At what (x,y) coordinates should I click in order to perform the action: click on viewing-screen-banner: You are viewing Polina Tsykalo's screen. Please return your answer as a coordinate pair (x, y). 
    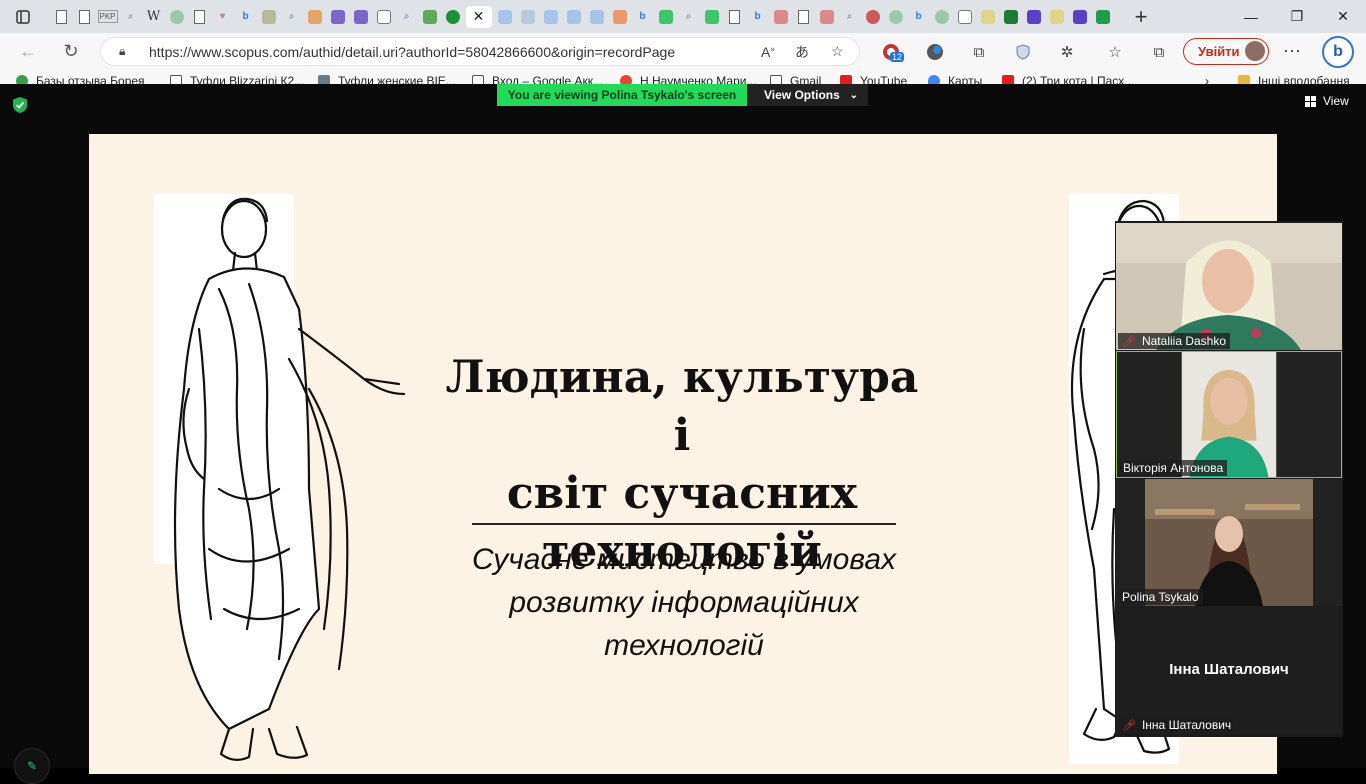
    Looking at the image, I should click on (622, 95).